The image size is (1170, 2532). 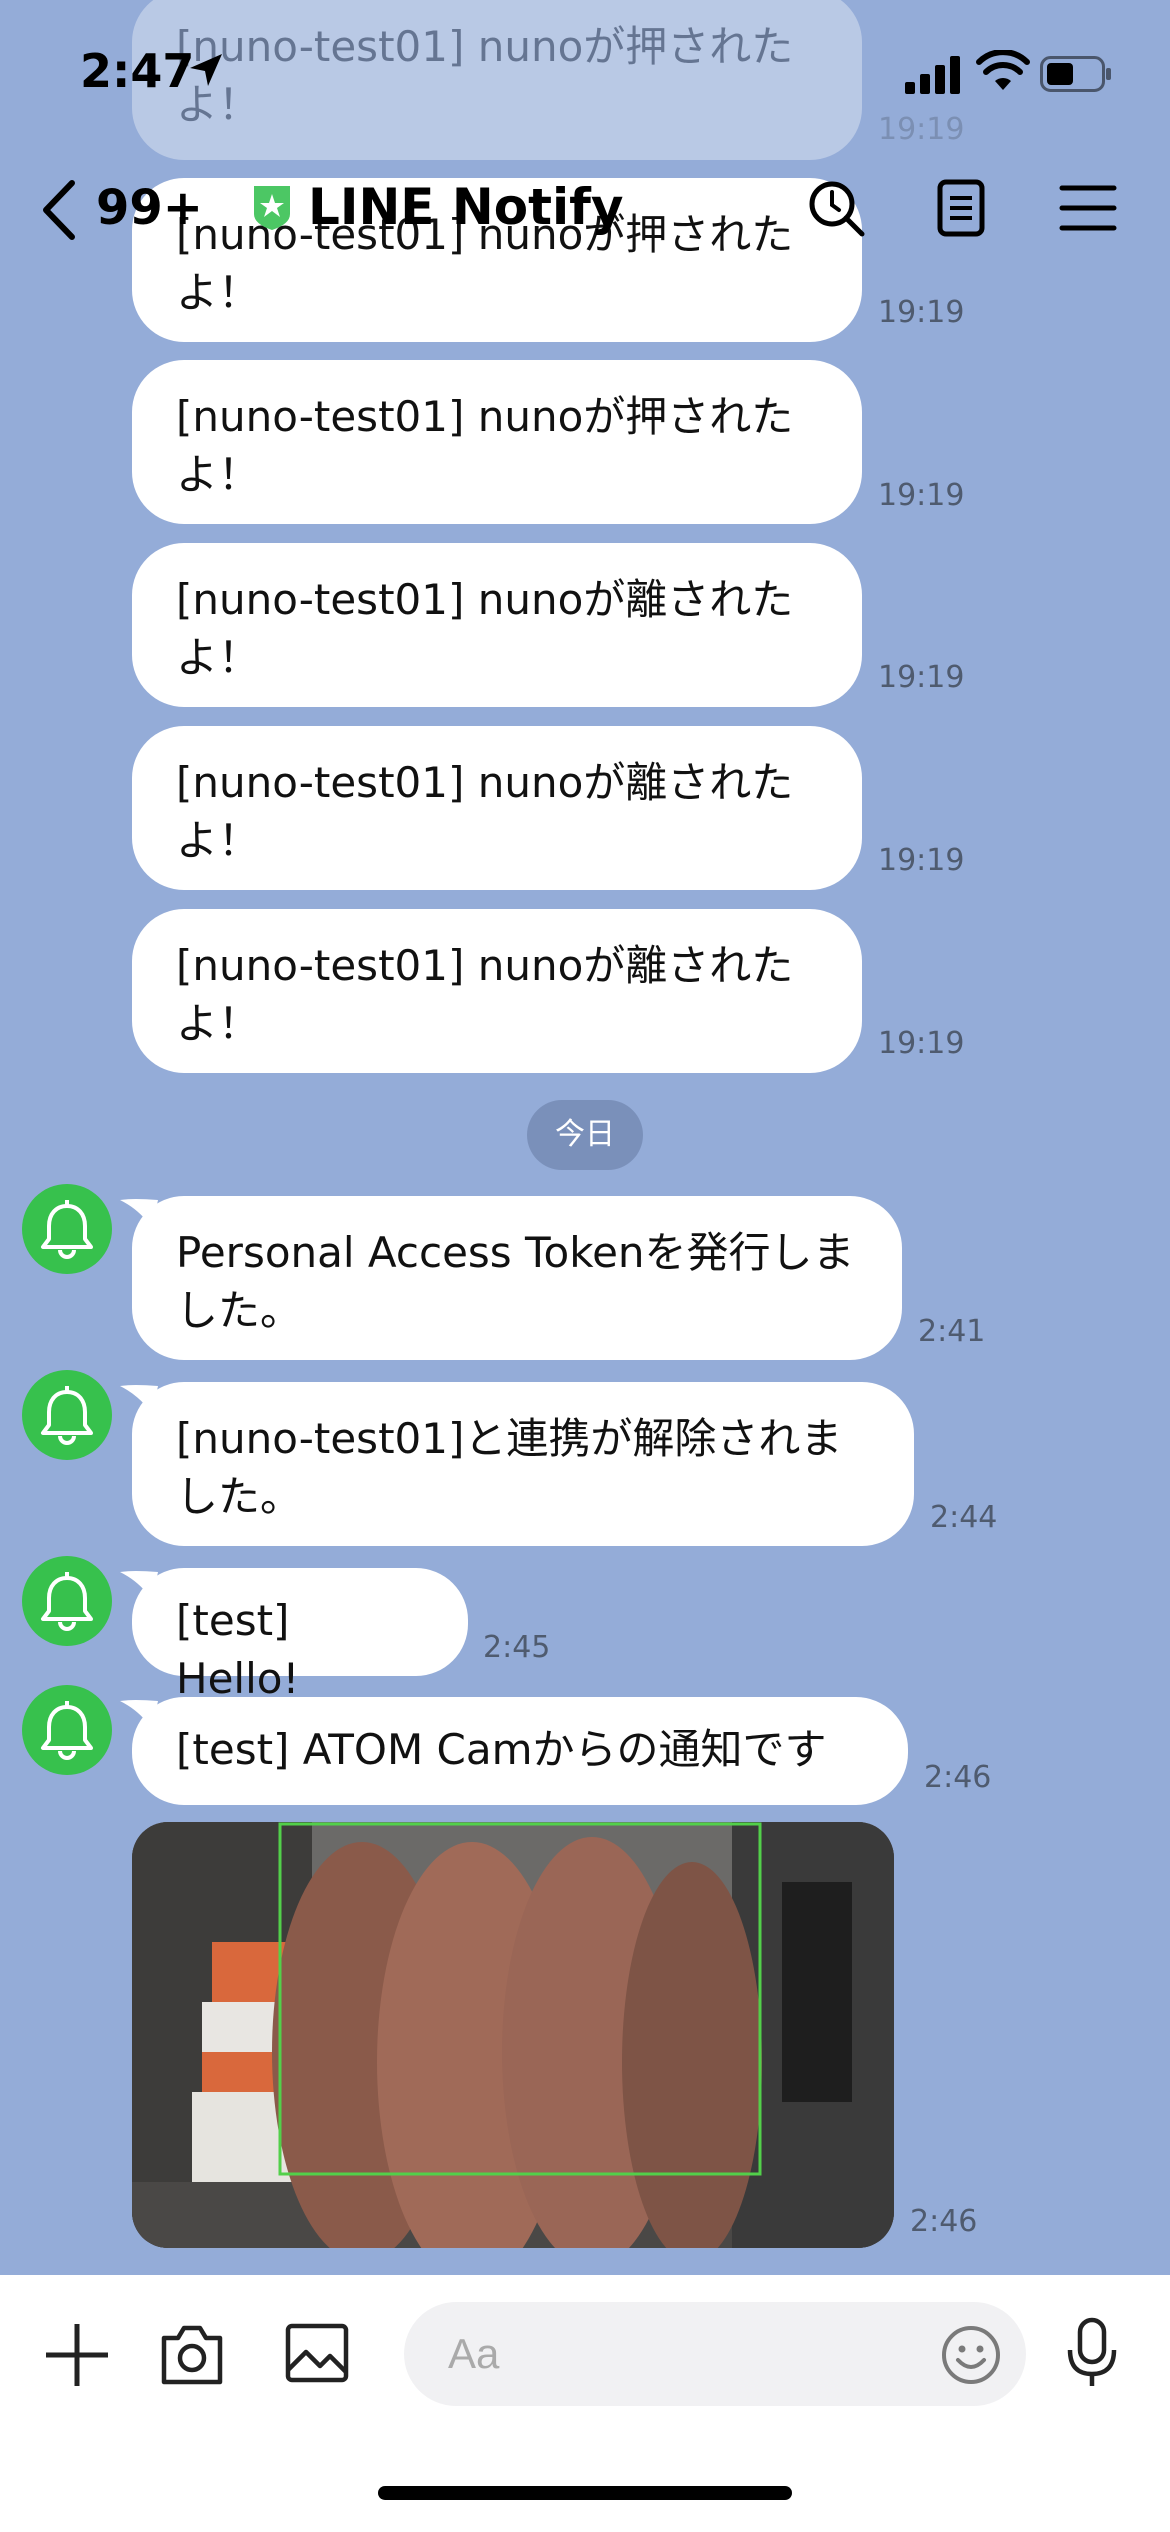 I want to click on date-separator: 今日, so click(x=585, y=1135).